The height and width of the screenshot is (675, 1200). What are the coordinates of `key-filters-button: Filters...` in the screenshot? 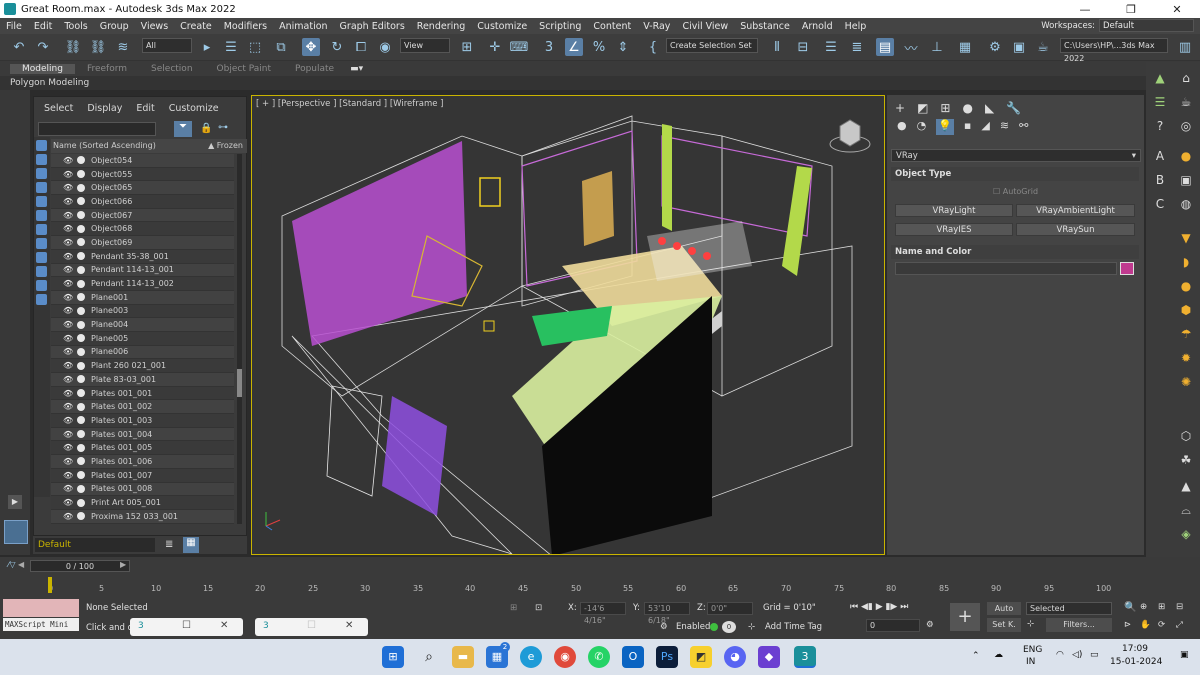 It's located at (1079, 625).